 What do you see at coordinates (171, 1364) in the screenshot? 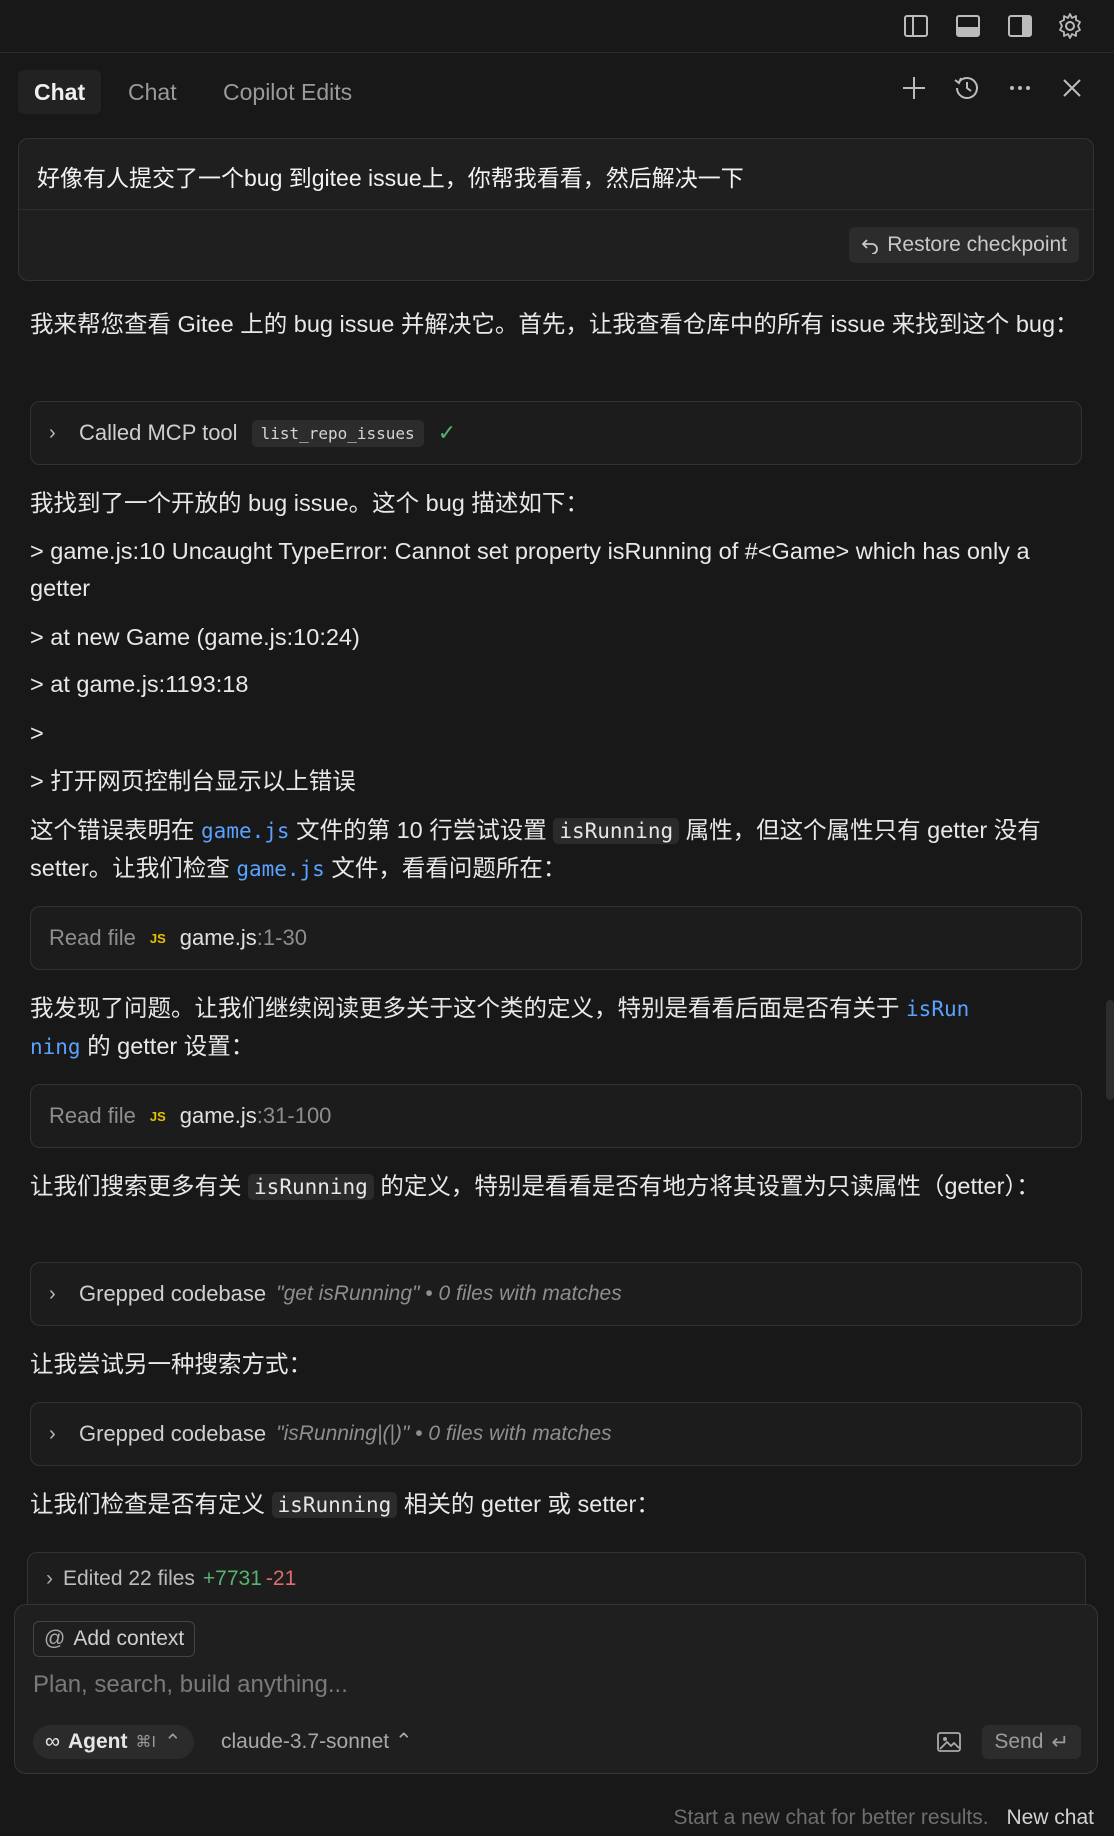
I see `assistant-paragraph: 让我尝试另一种搜索方式：` at bounding box center [171, 1364].